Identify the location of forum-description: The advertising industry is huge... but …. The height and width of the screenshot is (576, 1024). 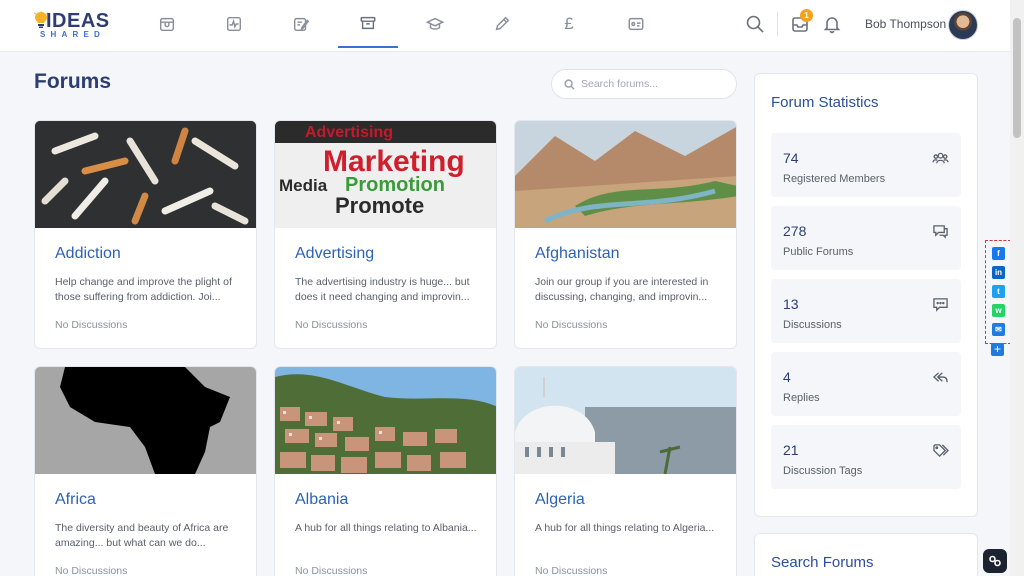
(382, 289).